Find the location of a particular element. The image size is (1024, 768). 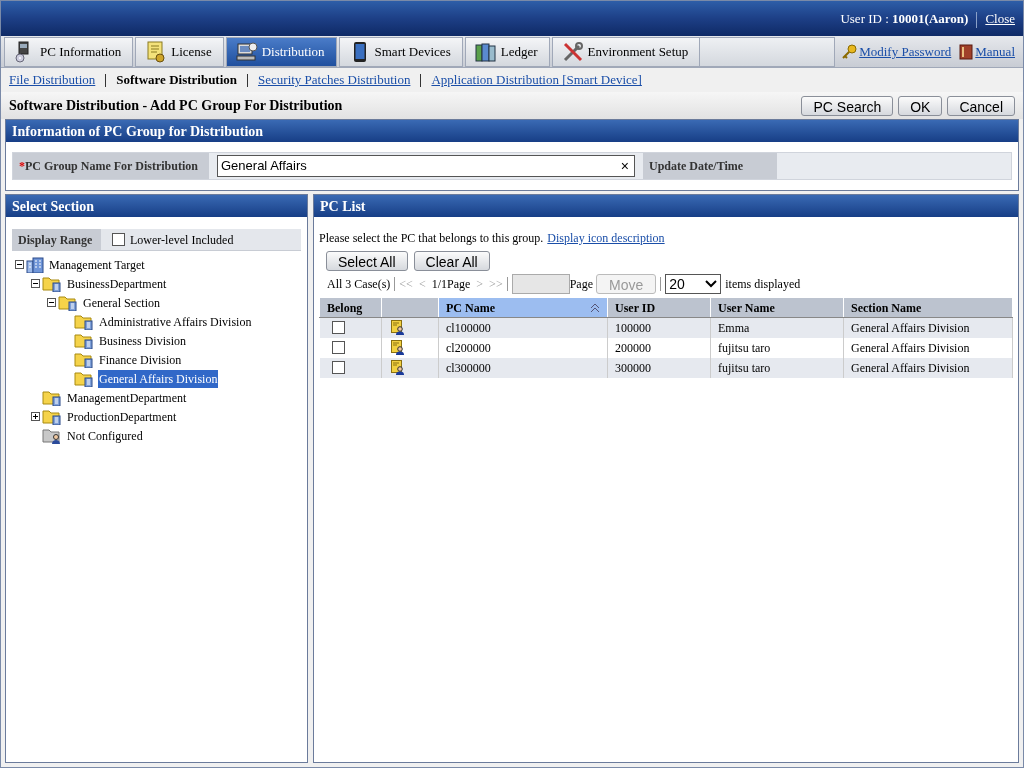

subnav-link: Software Distribution is located at coordinates (177, 80).